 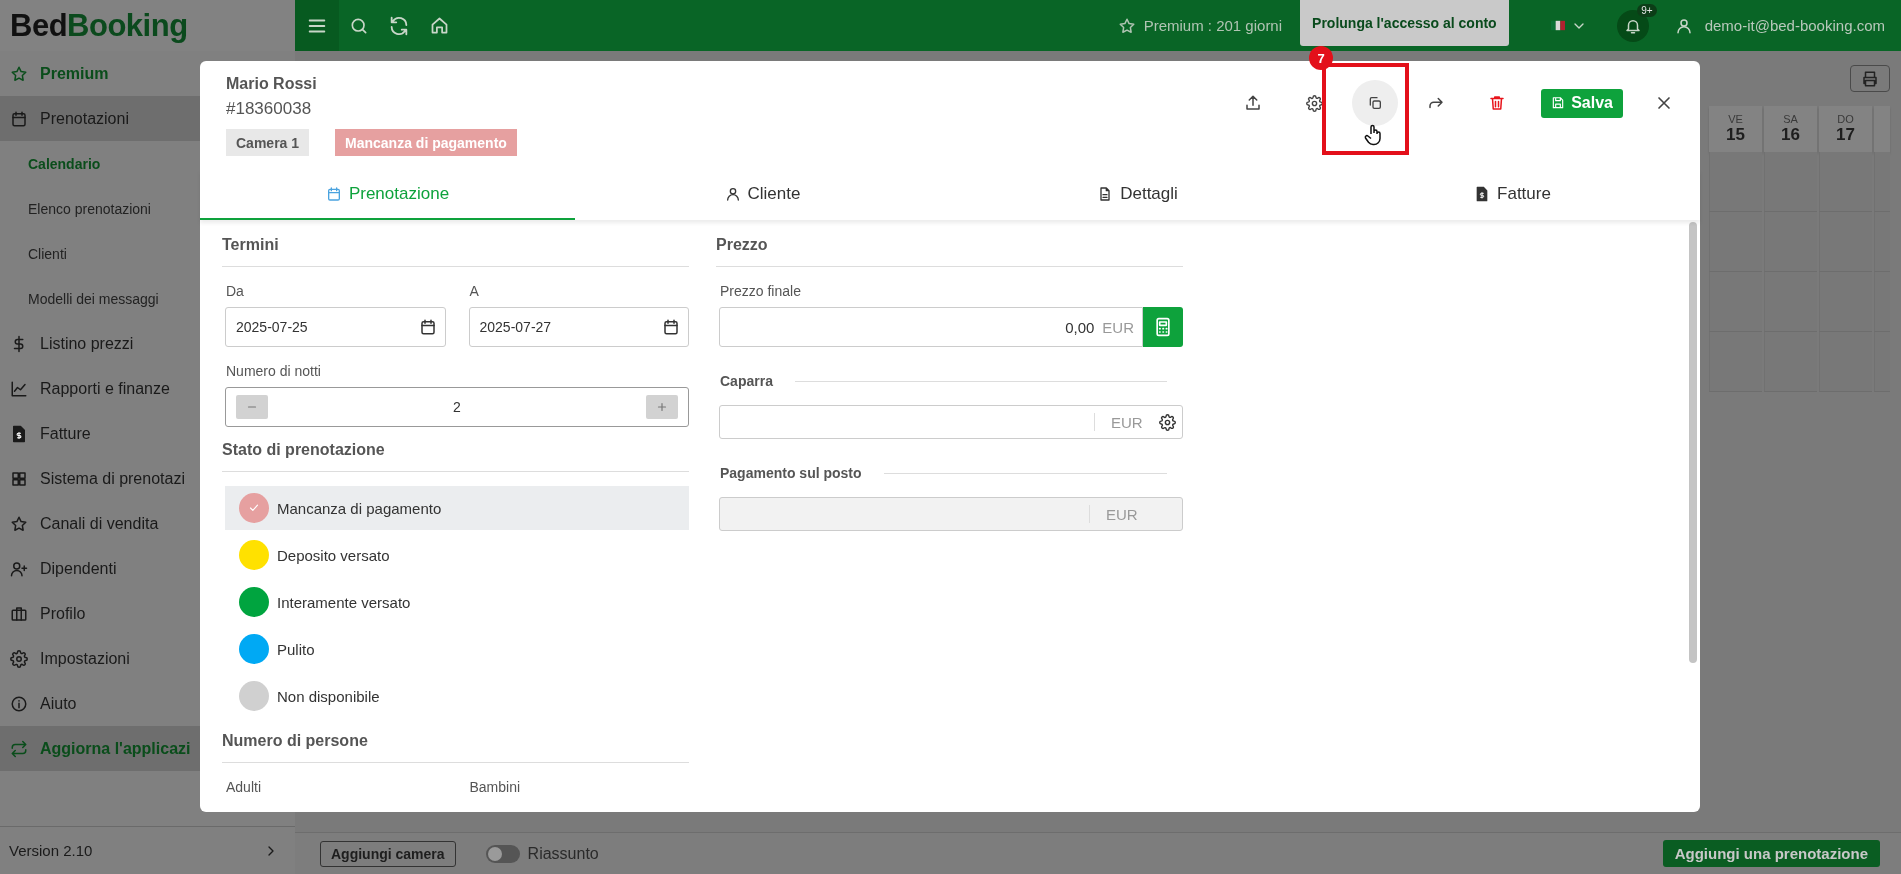 What do you see at coordinates (563, 853) in the screenshot?
I see `summary-label: Riassunto` at bounding box center [563, 853].